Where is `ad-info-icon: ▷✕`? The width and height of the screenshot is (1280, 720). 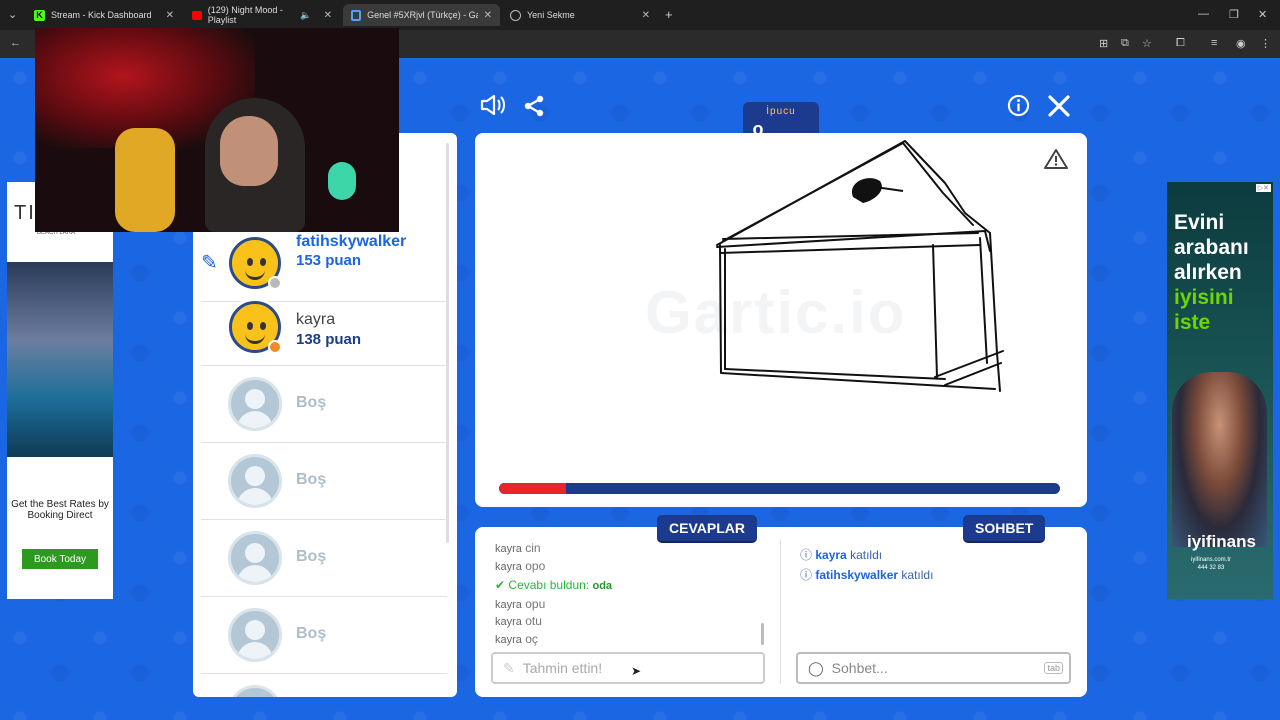
ad-info-icon: ▷✕ is located at coordinates (1263, 188).